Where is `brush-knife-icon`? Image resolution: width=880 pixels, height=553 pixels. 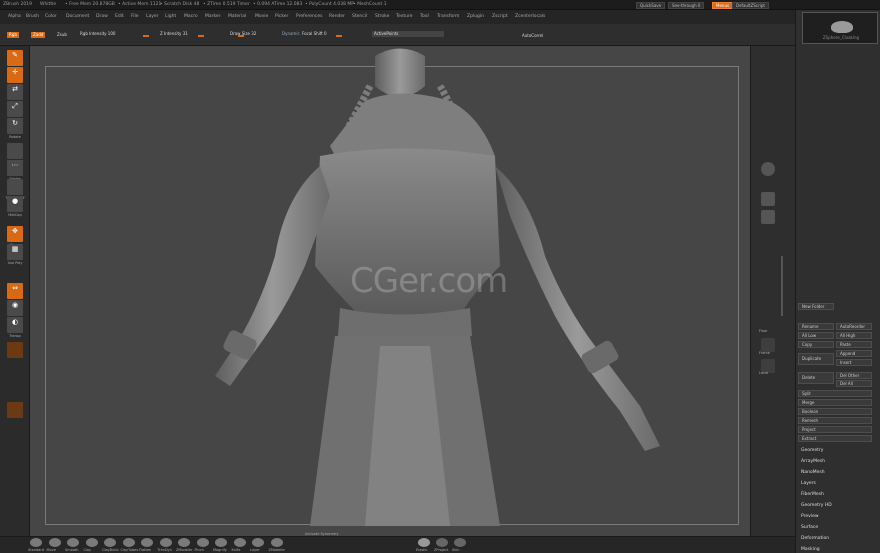
brush-knife-icon is located at coordinates (239, 542).